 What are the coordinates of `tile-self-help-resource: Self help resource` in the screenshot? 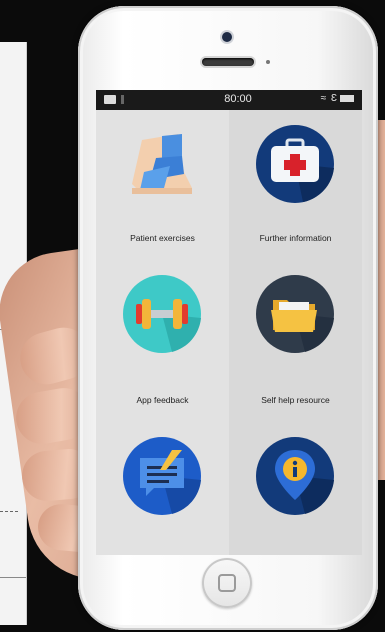 It's located at (295, 345).